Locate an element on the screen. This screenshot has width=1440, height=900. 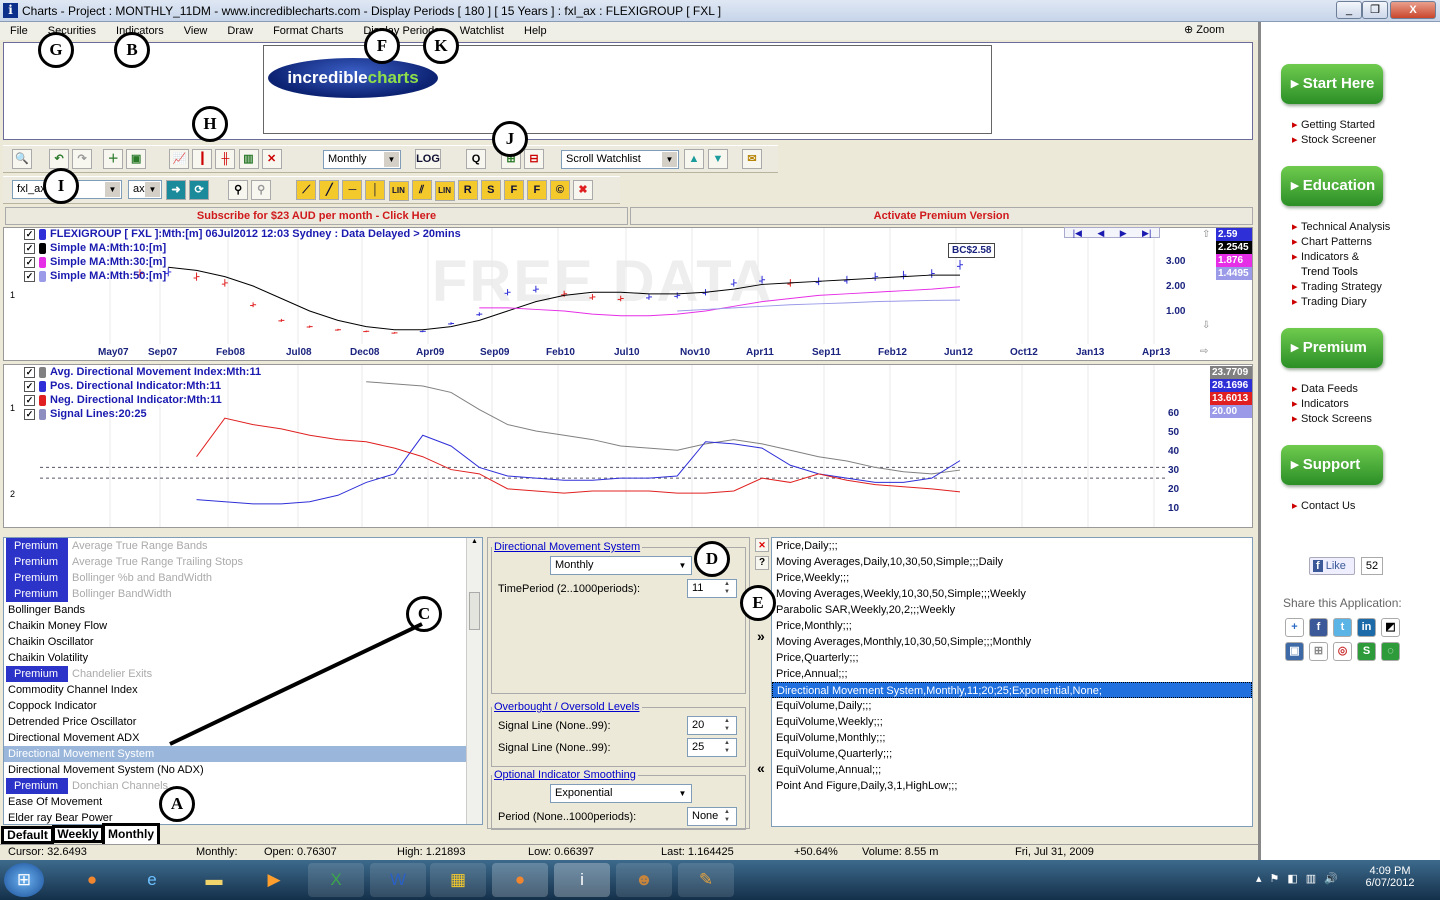
lin-channel-icon: LIN is located at coordinates (444, 191).